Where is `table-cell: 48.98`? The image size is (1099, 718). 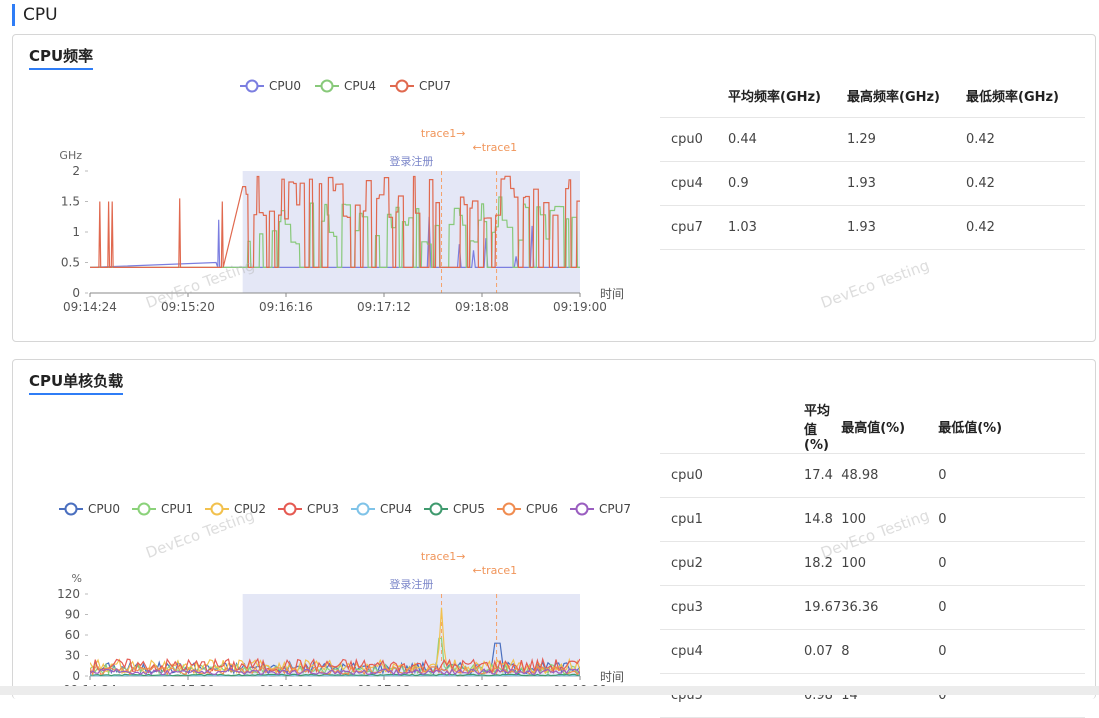 table-cell: 48.98 is located at coordinates (890, 475).